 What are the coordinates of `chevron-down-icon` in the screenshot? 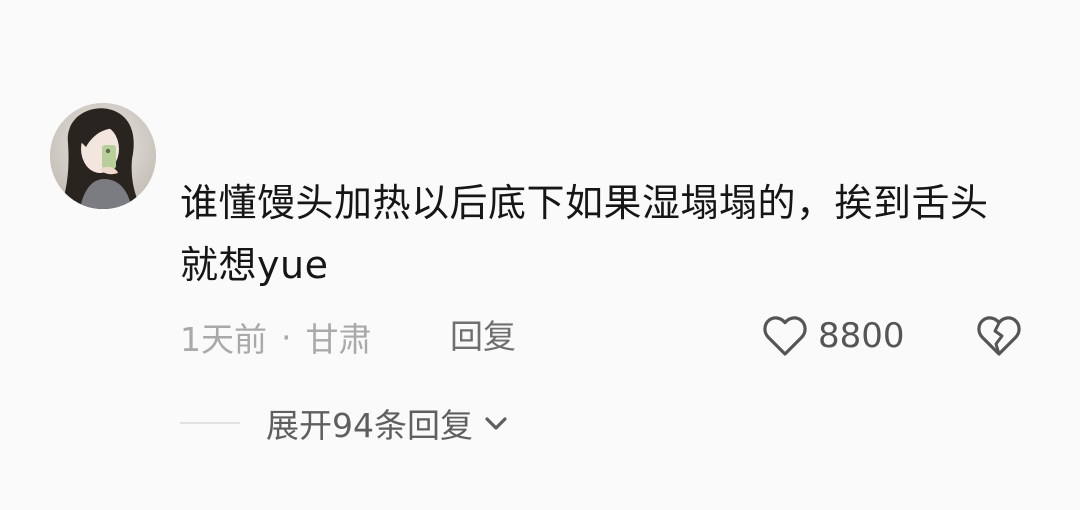 It's located at (496, 423).